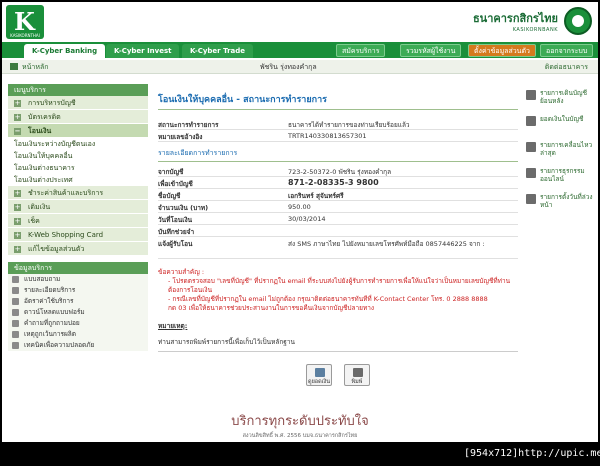 Image resolution: width=600 pixels, height=466 pixels. What do you see at coordinates (515, 18) in the screenshot?
I see `bank-name-th: ธนาคารกสิกรไทย` at bounding box center [515, 18].